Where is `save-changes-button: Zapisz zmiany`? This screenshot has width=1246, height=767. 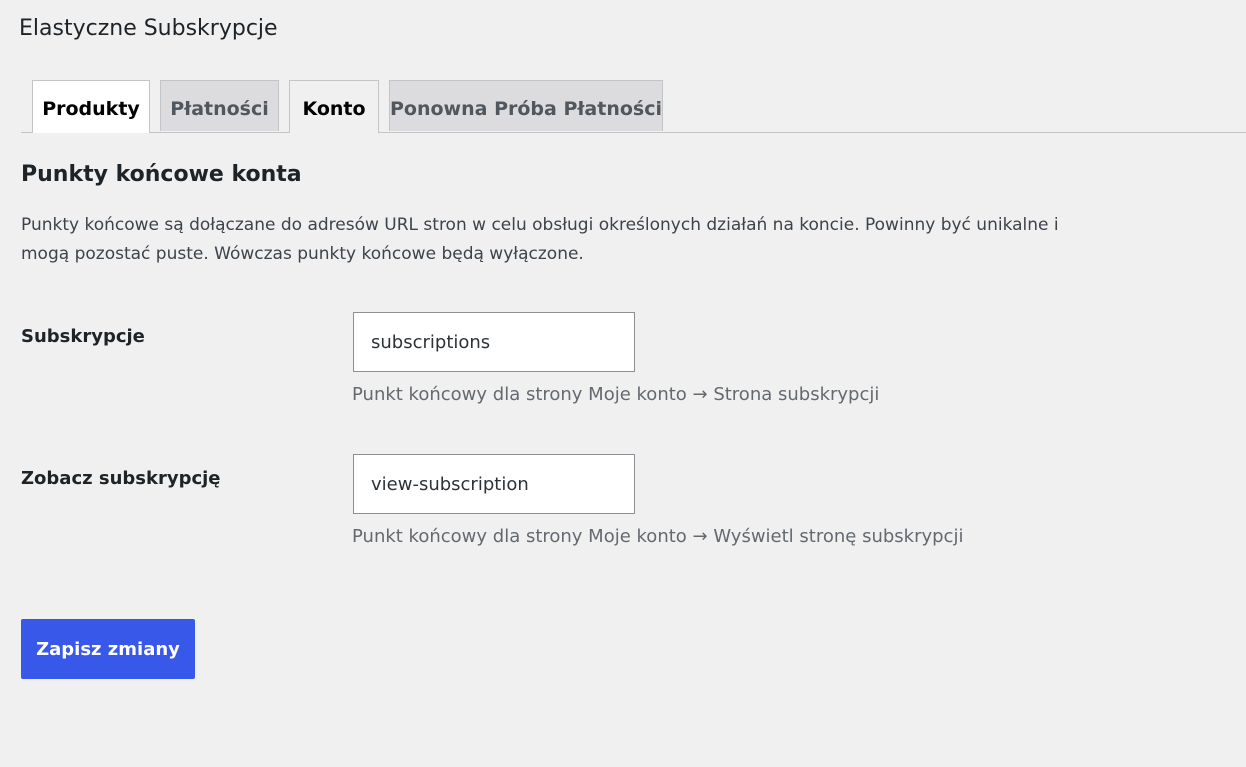 save-changes-button: Zapisz zmiany is located at coordinates (108, 649).